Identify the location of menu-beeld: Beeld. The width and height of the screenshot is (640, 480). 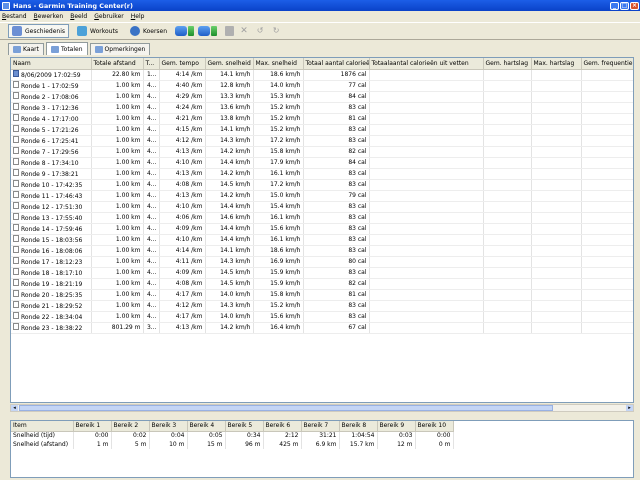
(78, 16).